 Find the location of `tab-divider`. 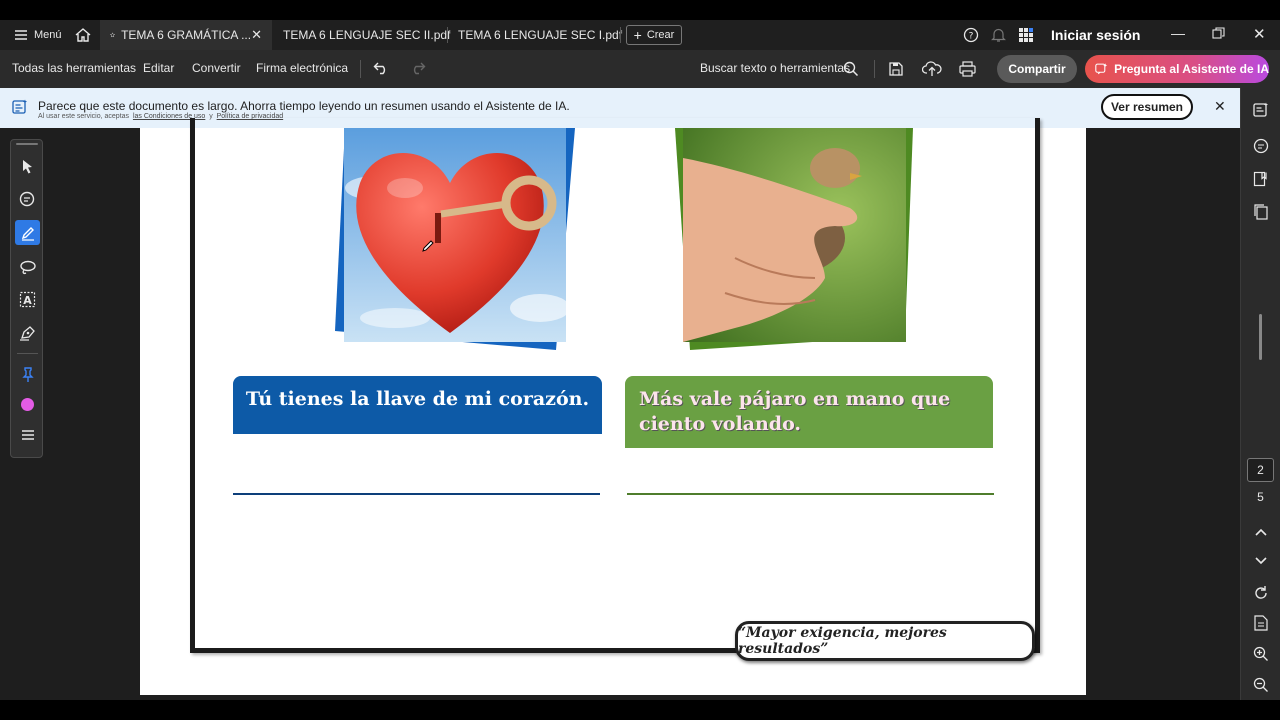

tab-divider is located at coordinates (620, 35).